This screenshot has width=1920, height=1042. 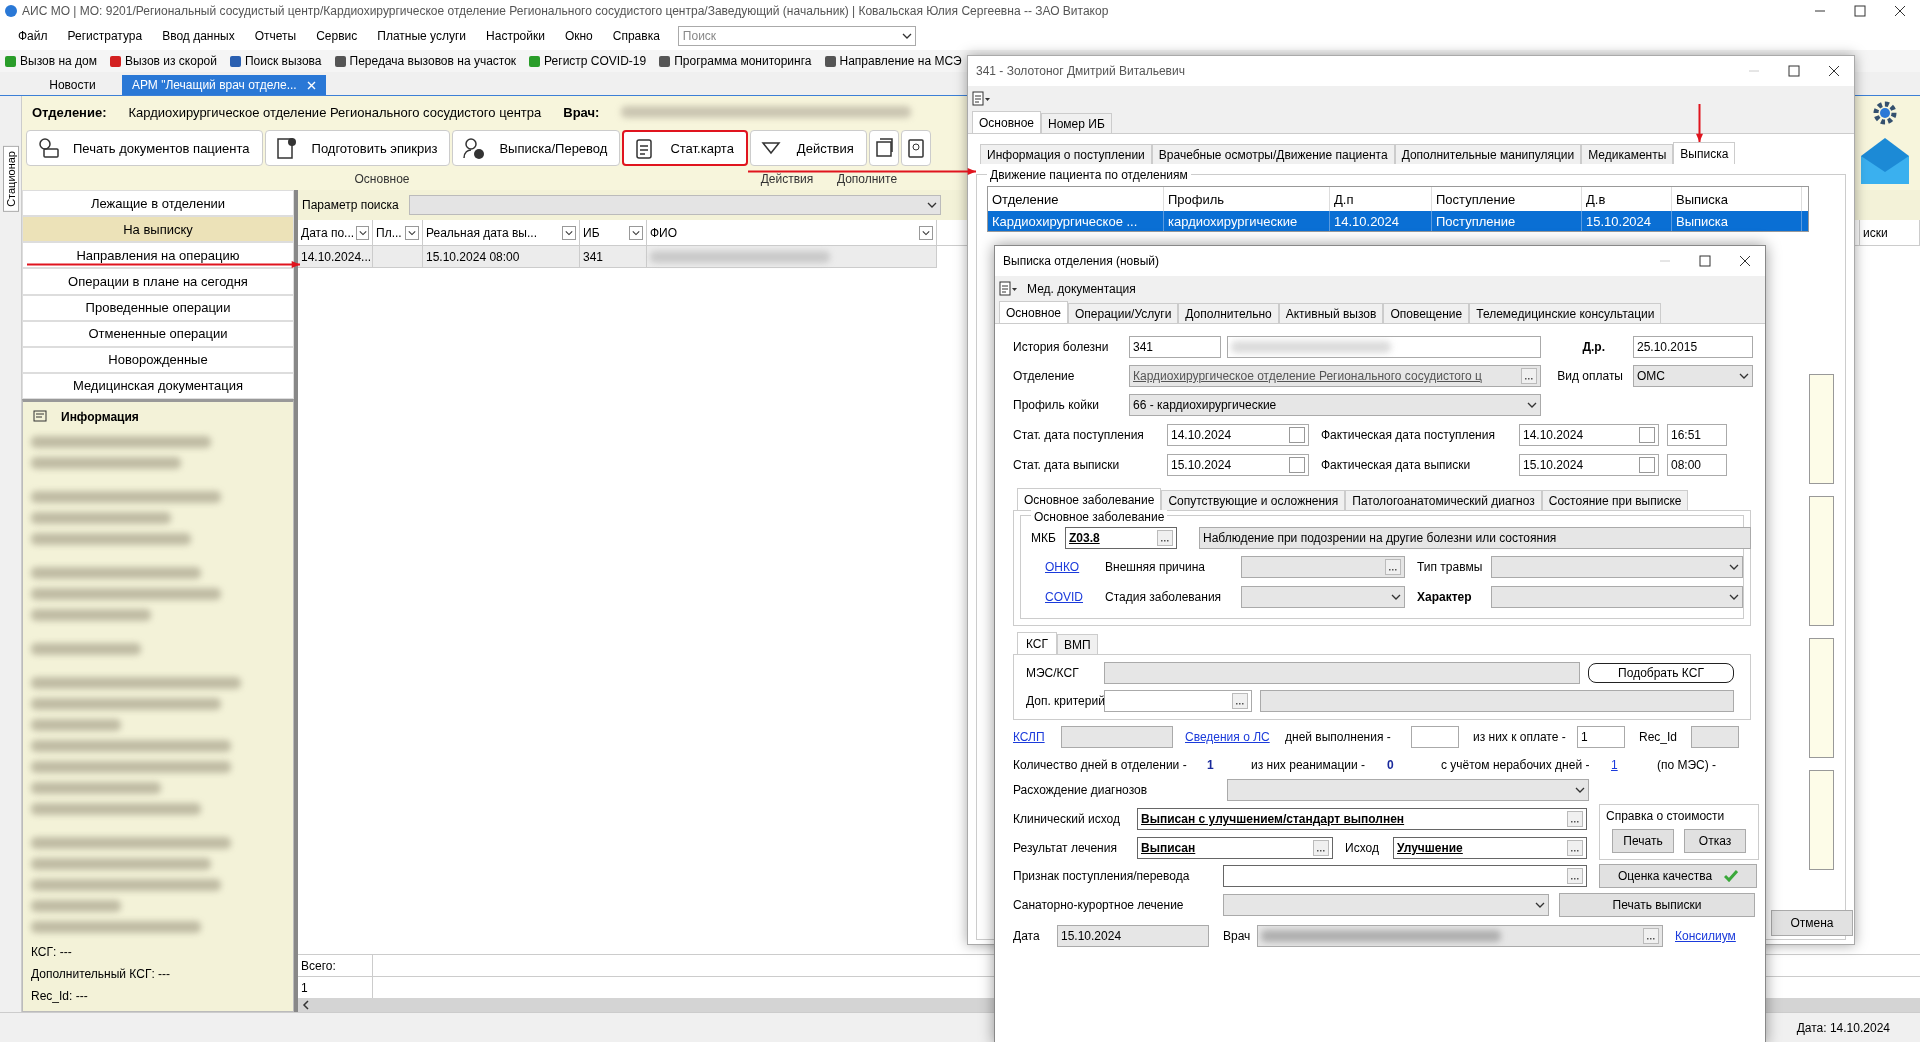 What do you see at coordinates (1475, 538) in the screenshot?
I see `diagnosis-name-field: Наблюдение при подозрении на другие болезни или состояния` at bounding box center [1475, 538].